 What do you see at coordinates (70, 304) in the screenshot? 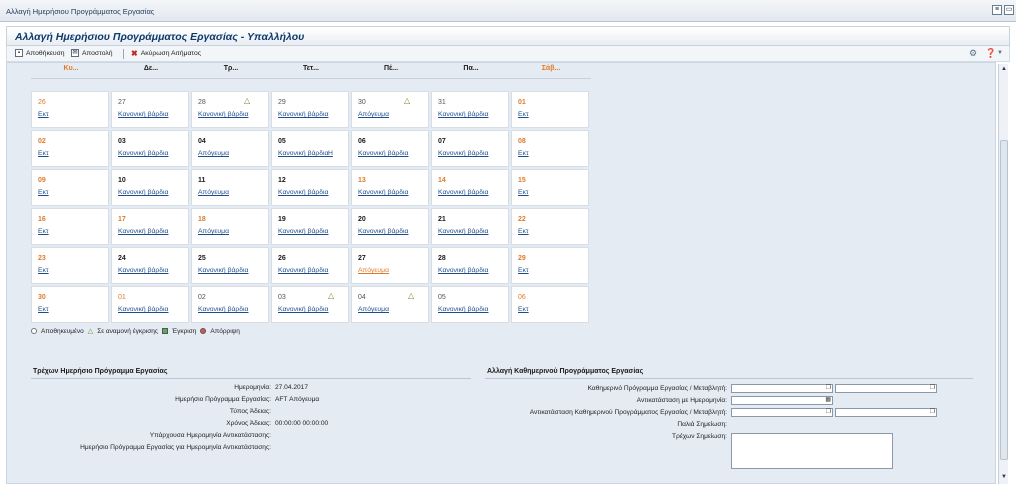
I see `calendar-day-cell: 30 Εκτ` at bounding box center [70, 304].